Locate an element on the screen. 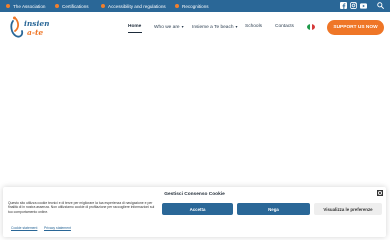 The height and width of the screenshot is (240, 390). privacy-statement-link: Privacy statement is located at coordinates (57, 228).